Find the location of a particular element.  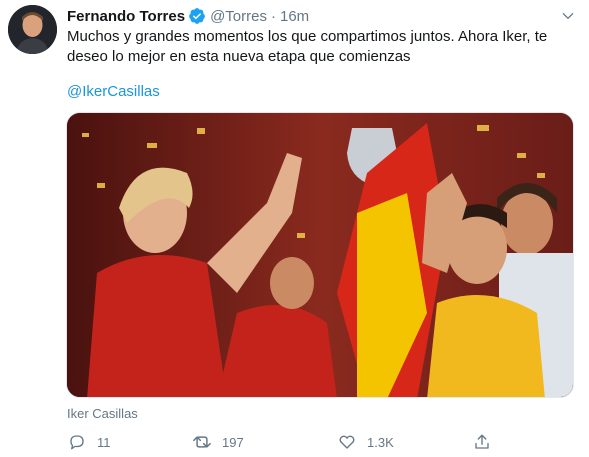

retweet-count: 197 is located at coordinates (233, 442).